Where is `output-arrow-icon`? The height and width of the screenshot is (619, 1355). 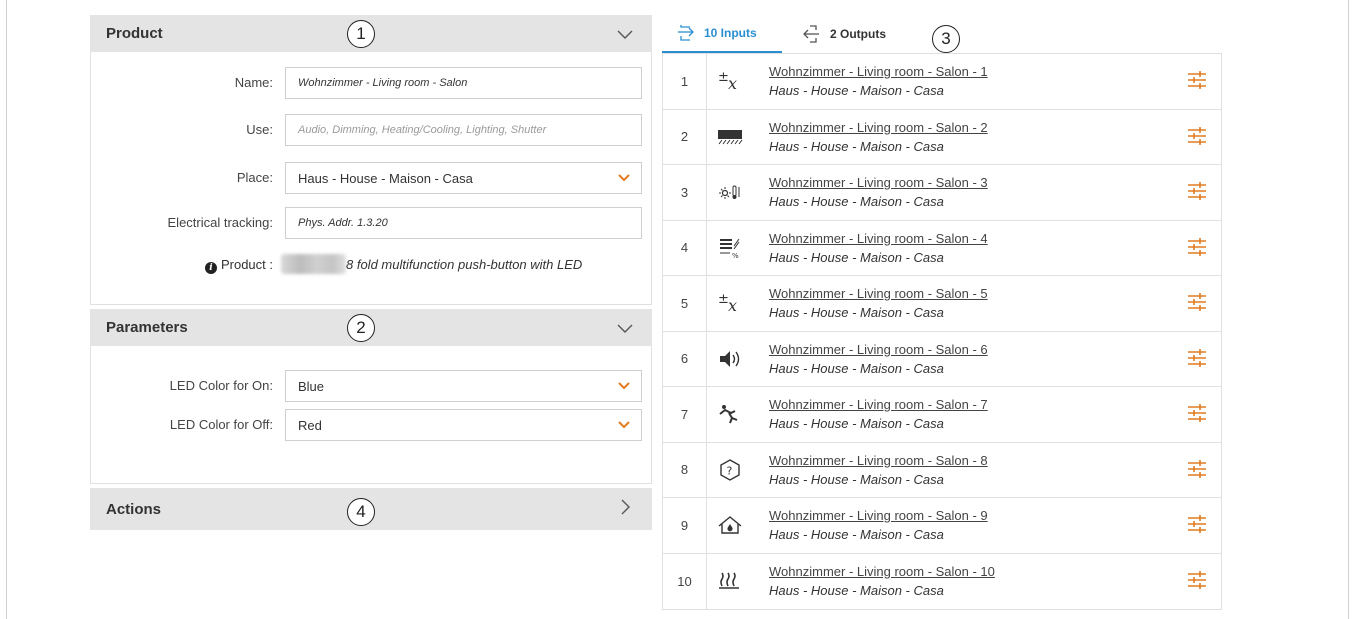
output-arrow-icon is located at coordinates (811, 34).